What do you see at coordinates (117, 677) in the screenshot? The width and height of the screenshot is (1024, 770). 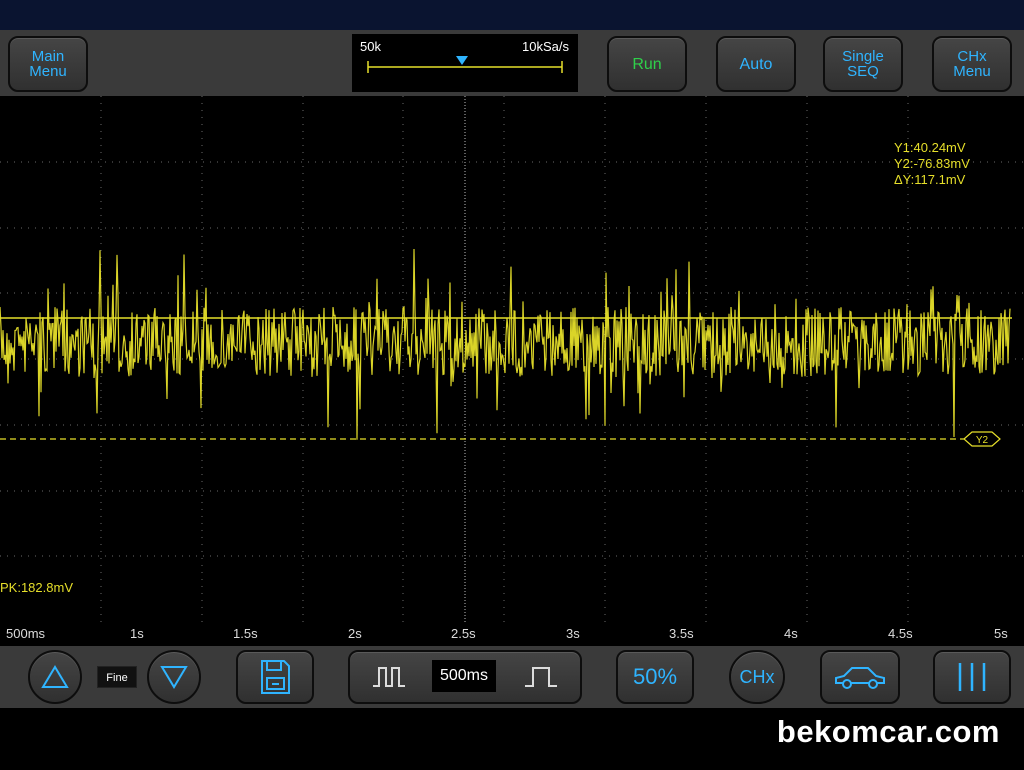 I see `fine-adjust-toggle: Fine` at bounding box center [117, 677].